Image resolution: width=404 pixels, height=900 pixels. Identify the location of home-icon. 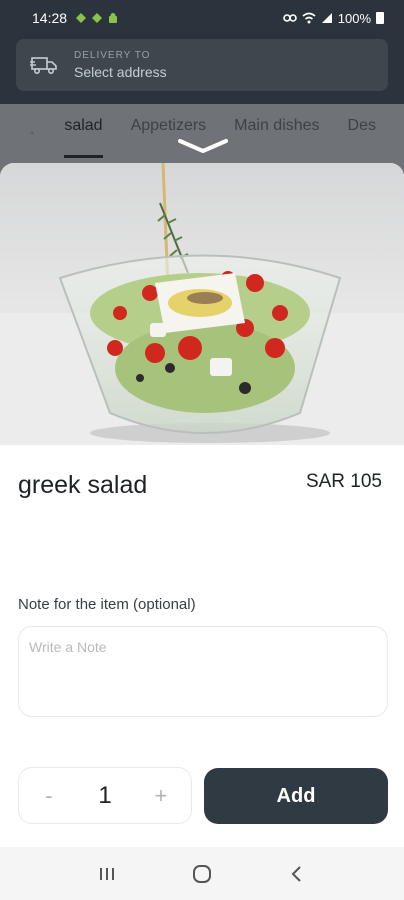
(201, 873).